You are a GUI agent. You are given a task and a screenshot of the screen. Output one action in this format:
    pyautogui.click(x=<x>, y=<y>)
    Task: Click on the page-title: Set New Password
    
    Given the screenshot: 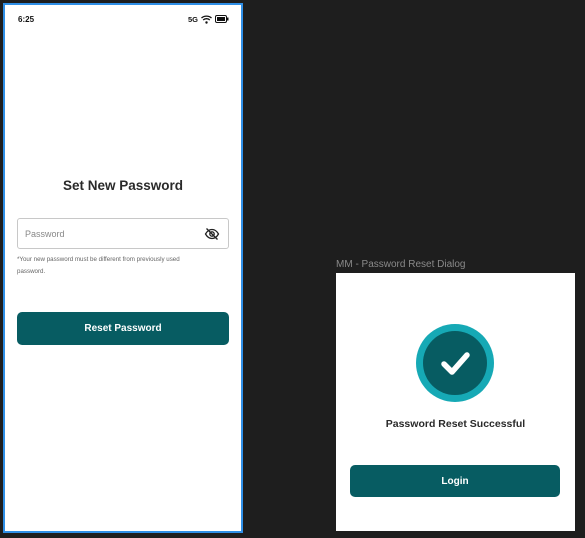 What is the action you would take?
    pyautogui.click(x=123, y=185)
    